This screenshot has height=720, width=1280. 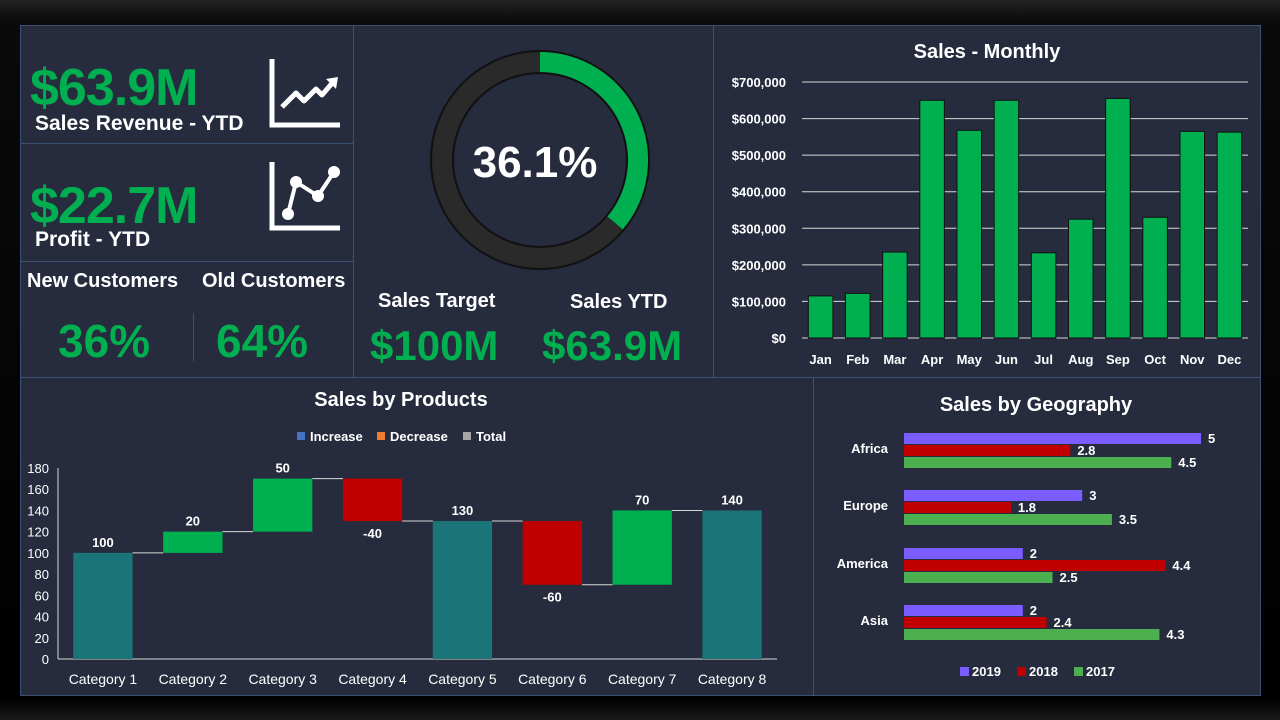 I want to click on geography-legend-label: 2018, so click(x=1043, y=671).